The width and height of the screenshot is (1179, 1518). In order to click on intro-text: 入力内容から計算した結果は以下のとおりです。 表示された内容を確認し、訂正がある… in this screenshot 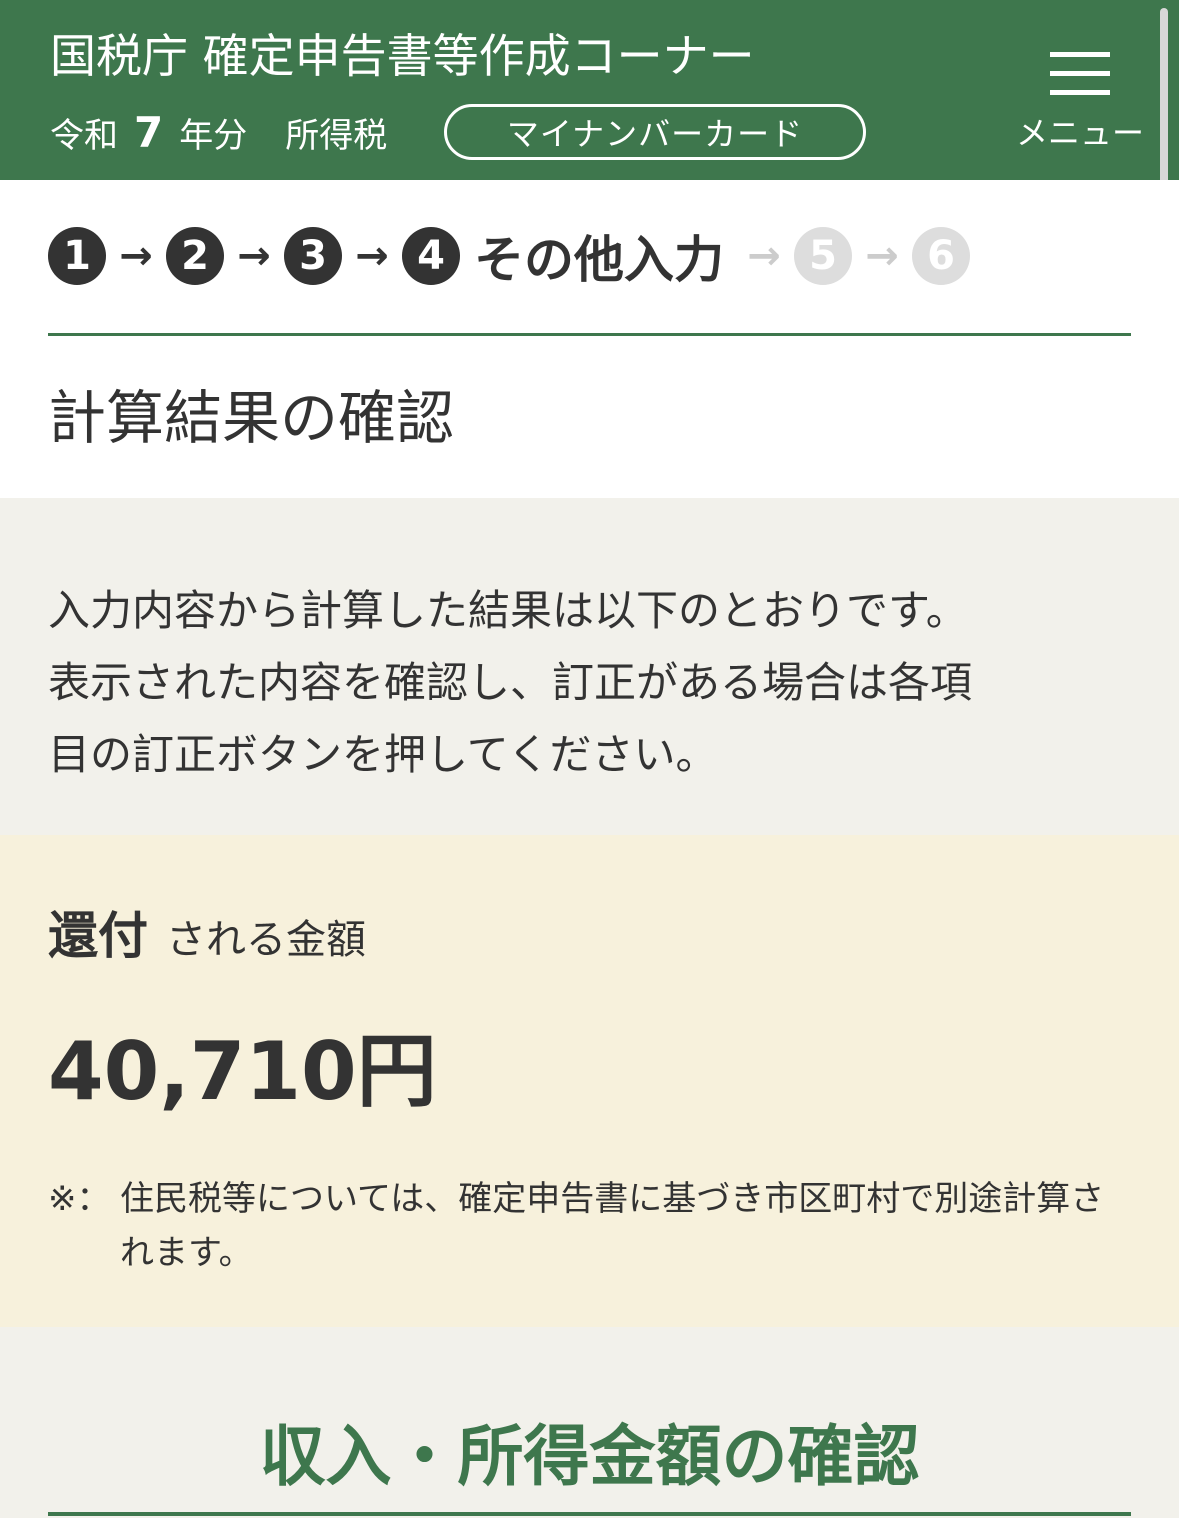, I will do `click(510, 682)`.